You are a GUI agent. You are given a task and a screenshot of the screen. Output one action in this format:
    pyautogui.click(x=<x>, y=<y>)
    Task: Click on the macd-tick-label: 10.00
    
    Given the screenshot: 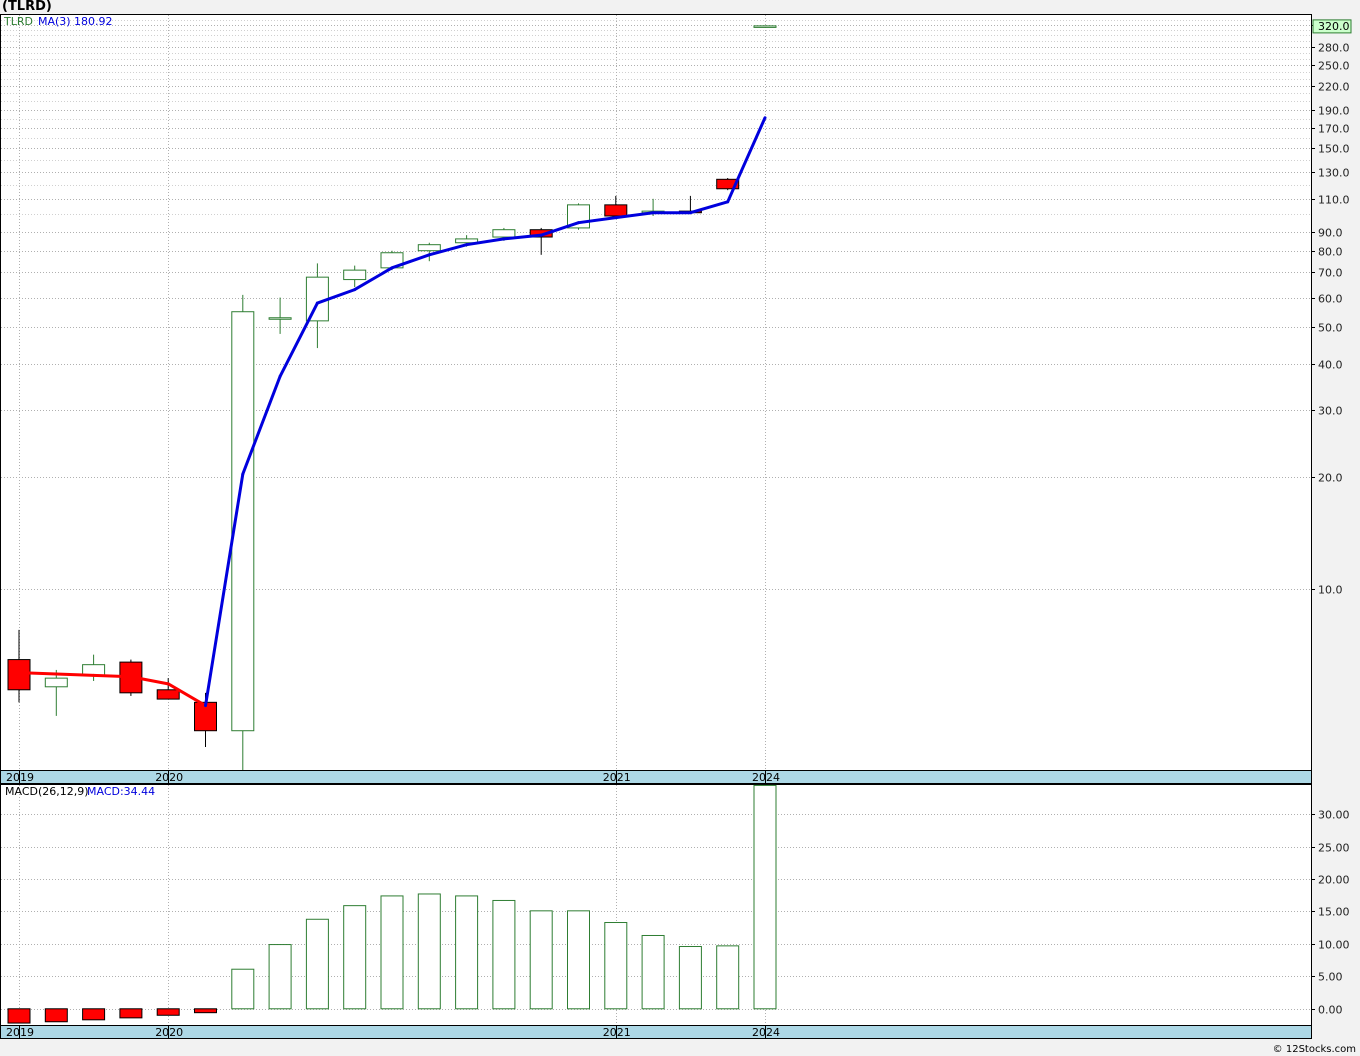 What is the action you would take?
    pyautogui.click(x=1334, y=945)
    